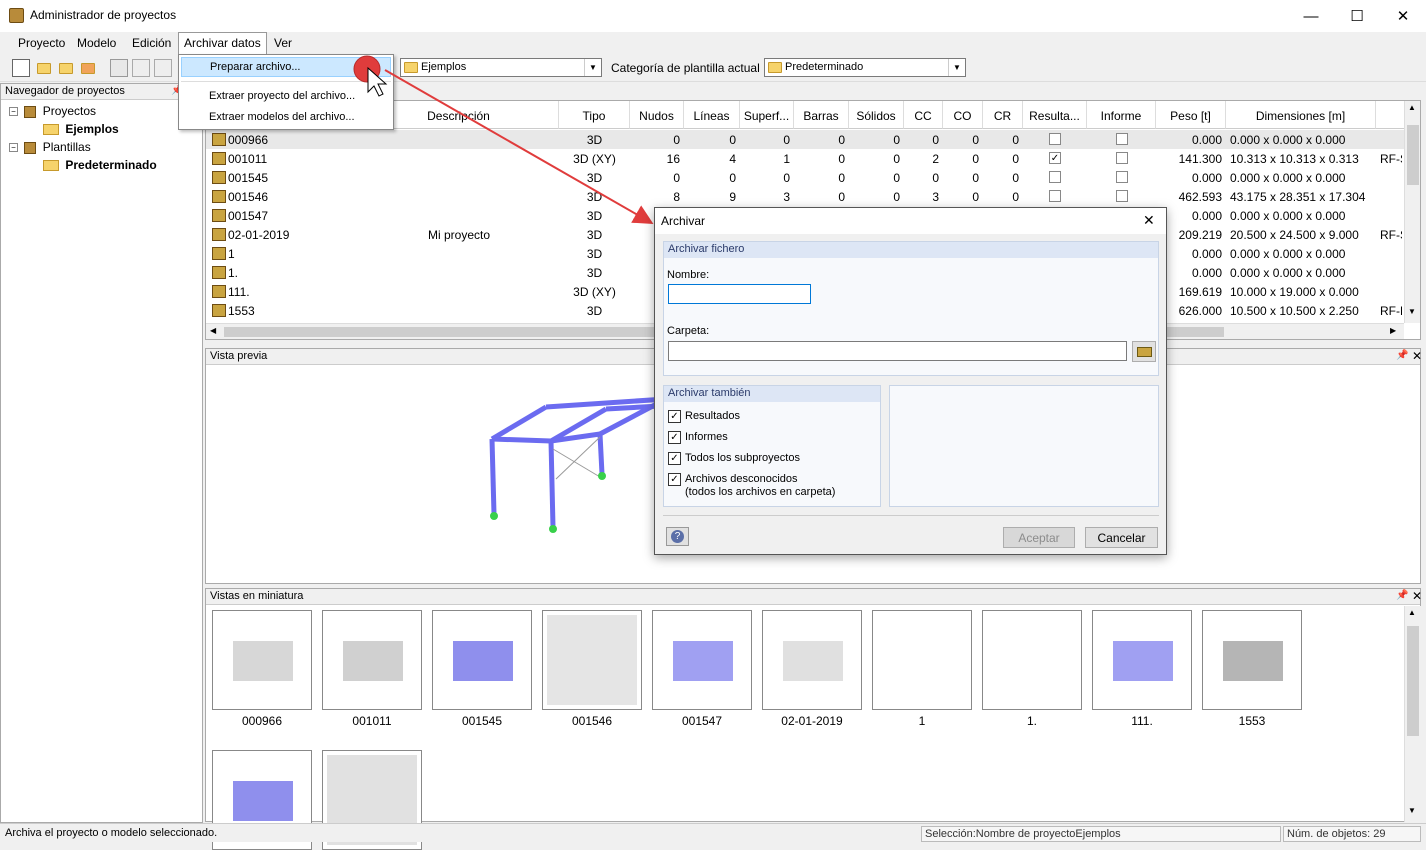 The image size is (1426, 850). I want to click on tree-label: Proyectos, so click(69, 111).